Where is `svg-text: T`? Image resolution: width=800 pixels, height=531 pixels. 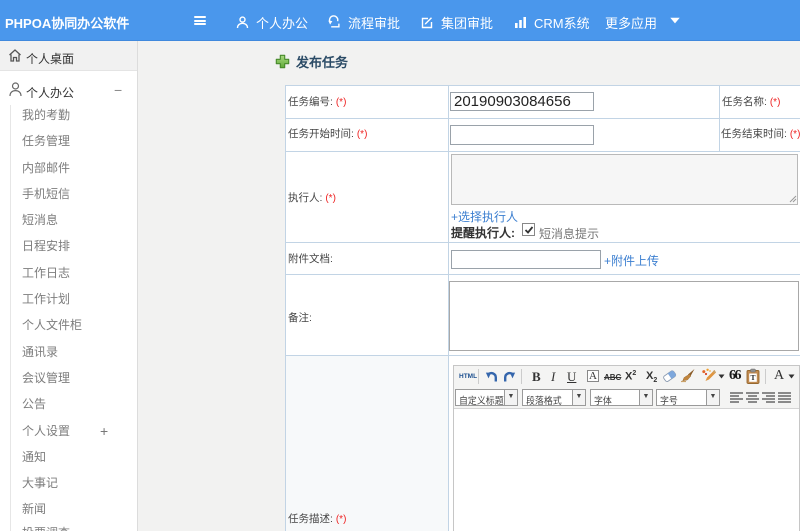
svg-text: T is located at coordinates (752, 377).